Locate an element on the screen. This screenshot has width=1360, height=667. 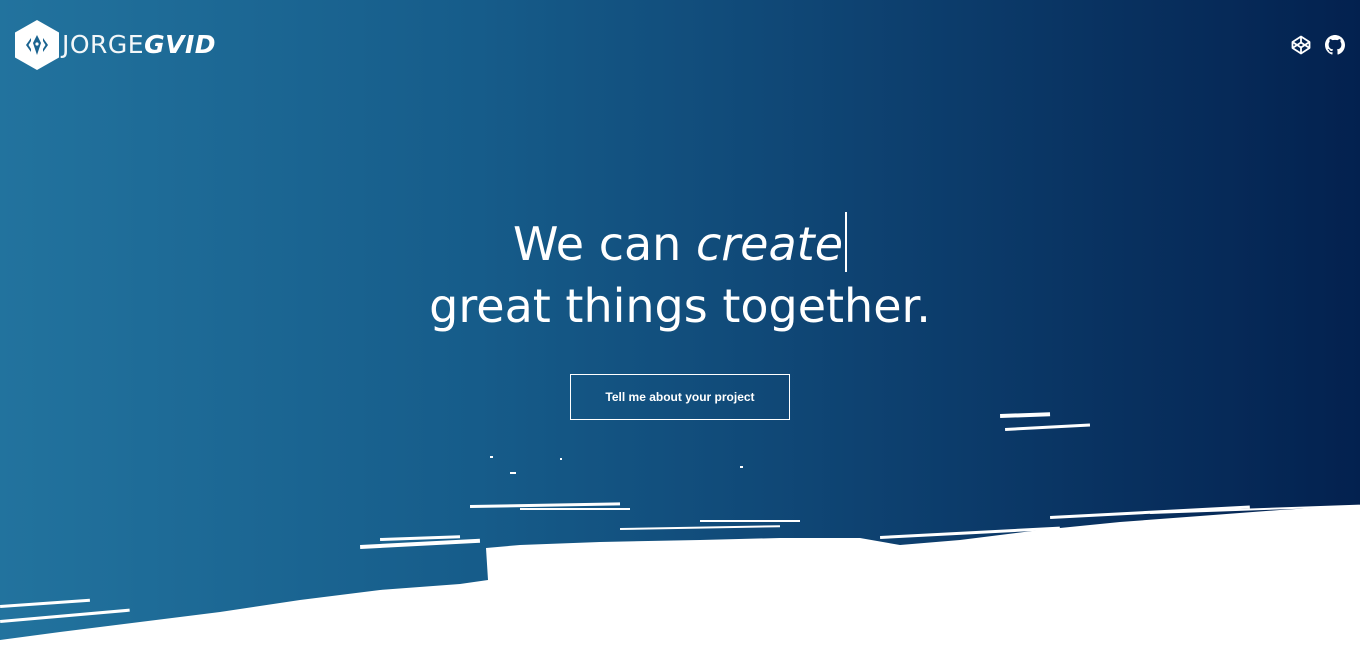
github-link is located at coordinates (1335, 45).